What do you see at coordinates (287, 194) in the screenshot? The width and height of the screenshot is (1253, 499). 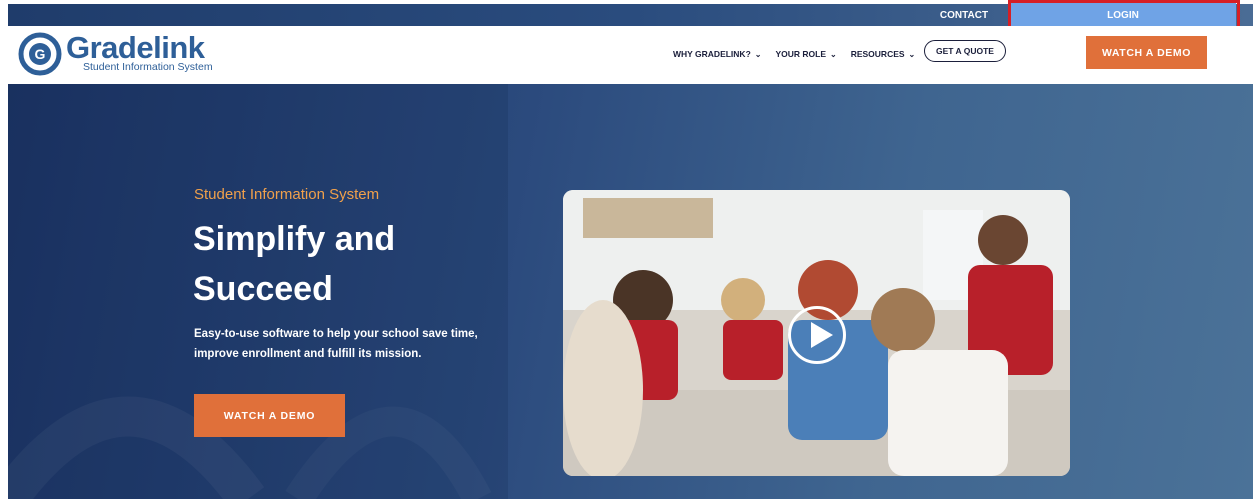 I see `hero-eyebrow: Student Information System` at bounding box center [287, 194].